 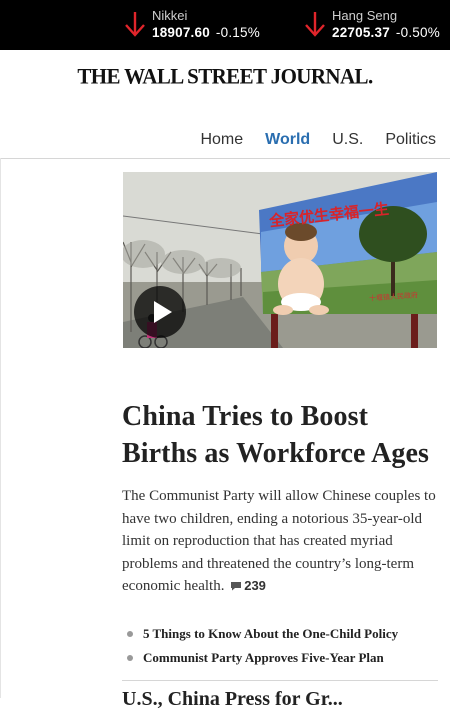 I want to click on related-link: Communist Party Approves Five-Year Plan, so click(x=284, y=660).